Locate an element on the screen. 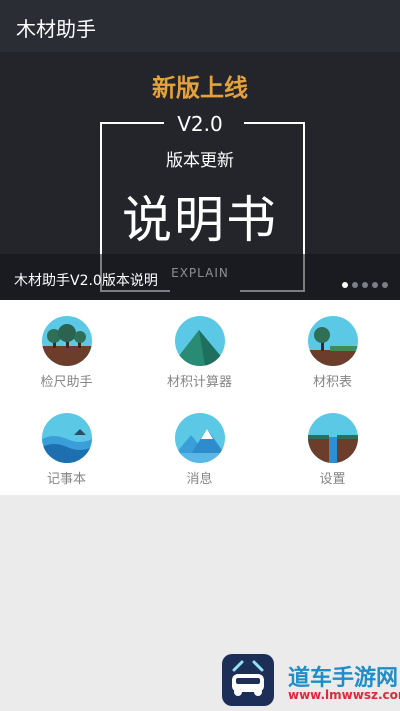 This screenshot has width=400, height=711. grid-item-label: 消息 is located at coordinates (199, 479).